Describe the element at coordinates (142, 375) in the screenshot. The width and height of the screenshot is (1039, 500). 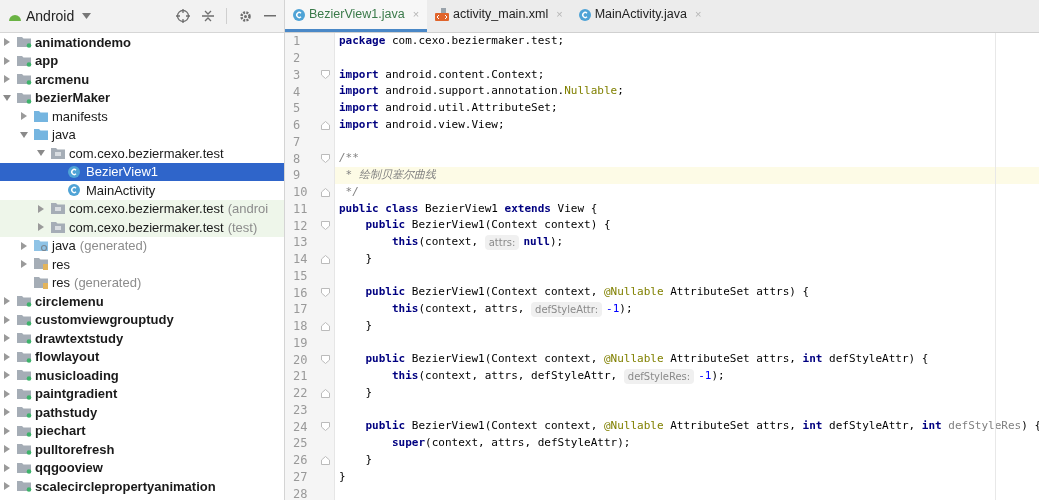
I see `tree-row: musicloading` at that location.